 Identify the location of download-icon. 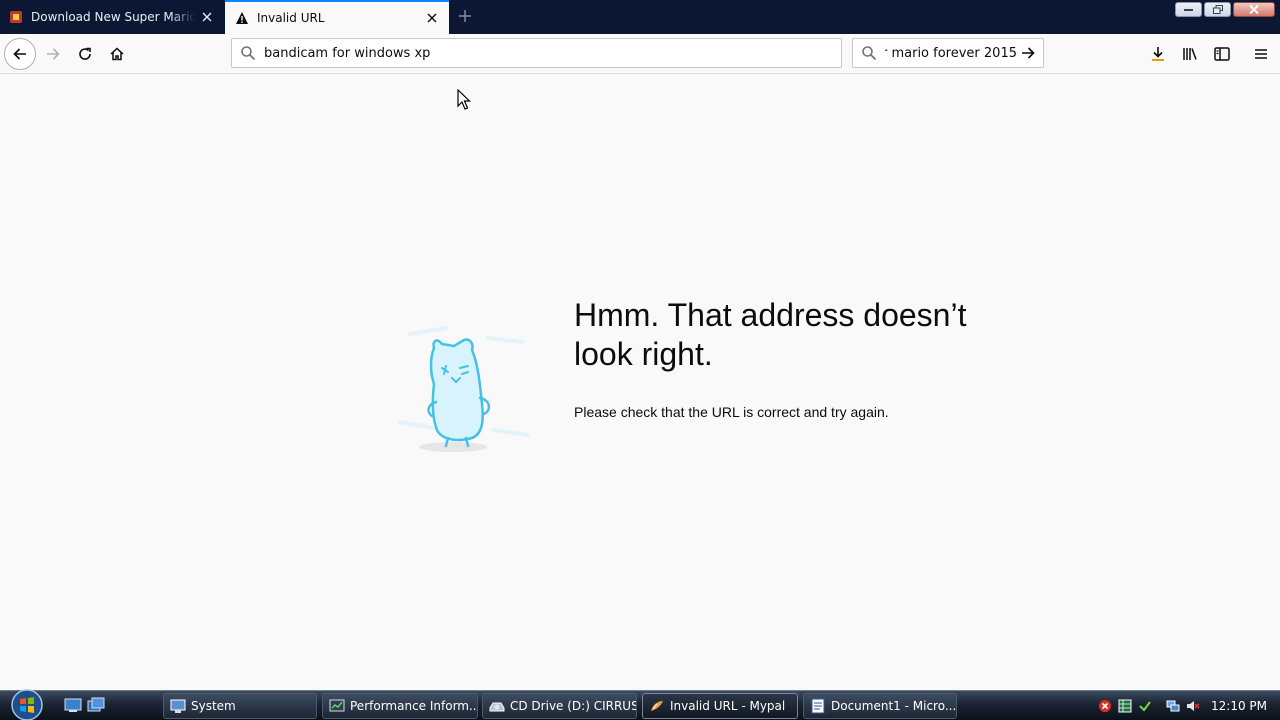
(1158, 54).